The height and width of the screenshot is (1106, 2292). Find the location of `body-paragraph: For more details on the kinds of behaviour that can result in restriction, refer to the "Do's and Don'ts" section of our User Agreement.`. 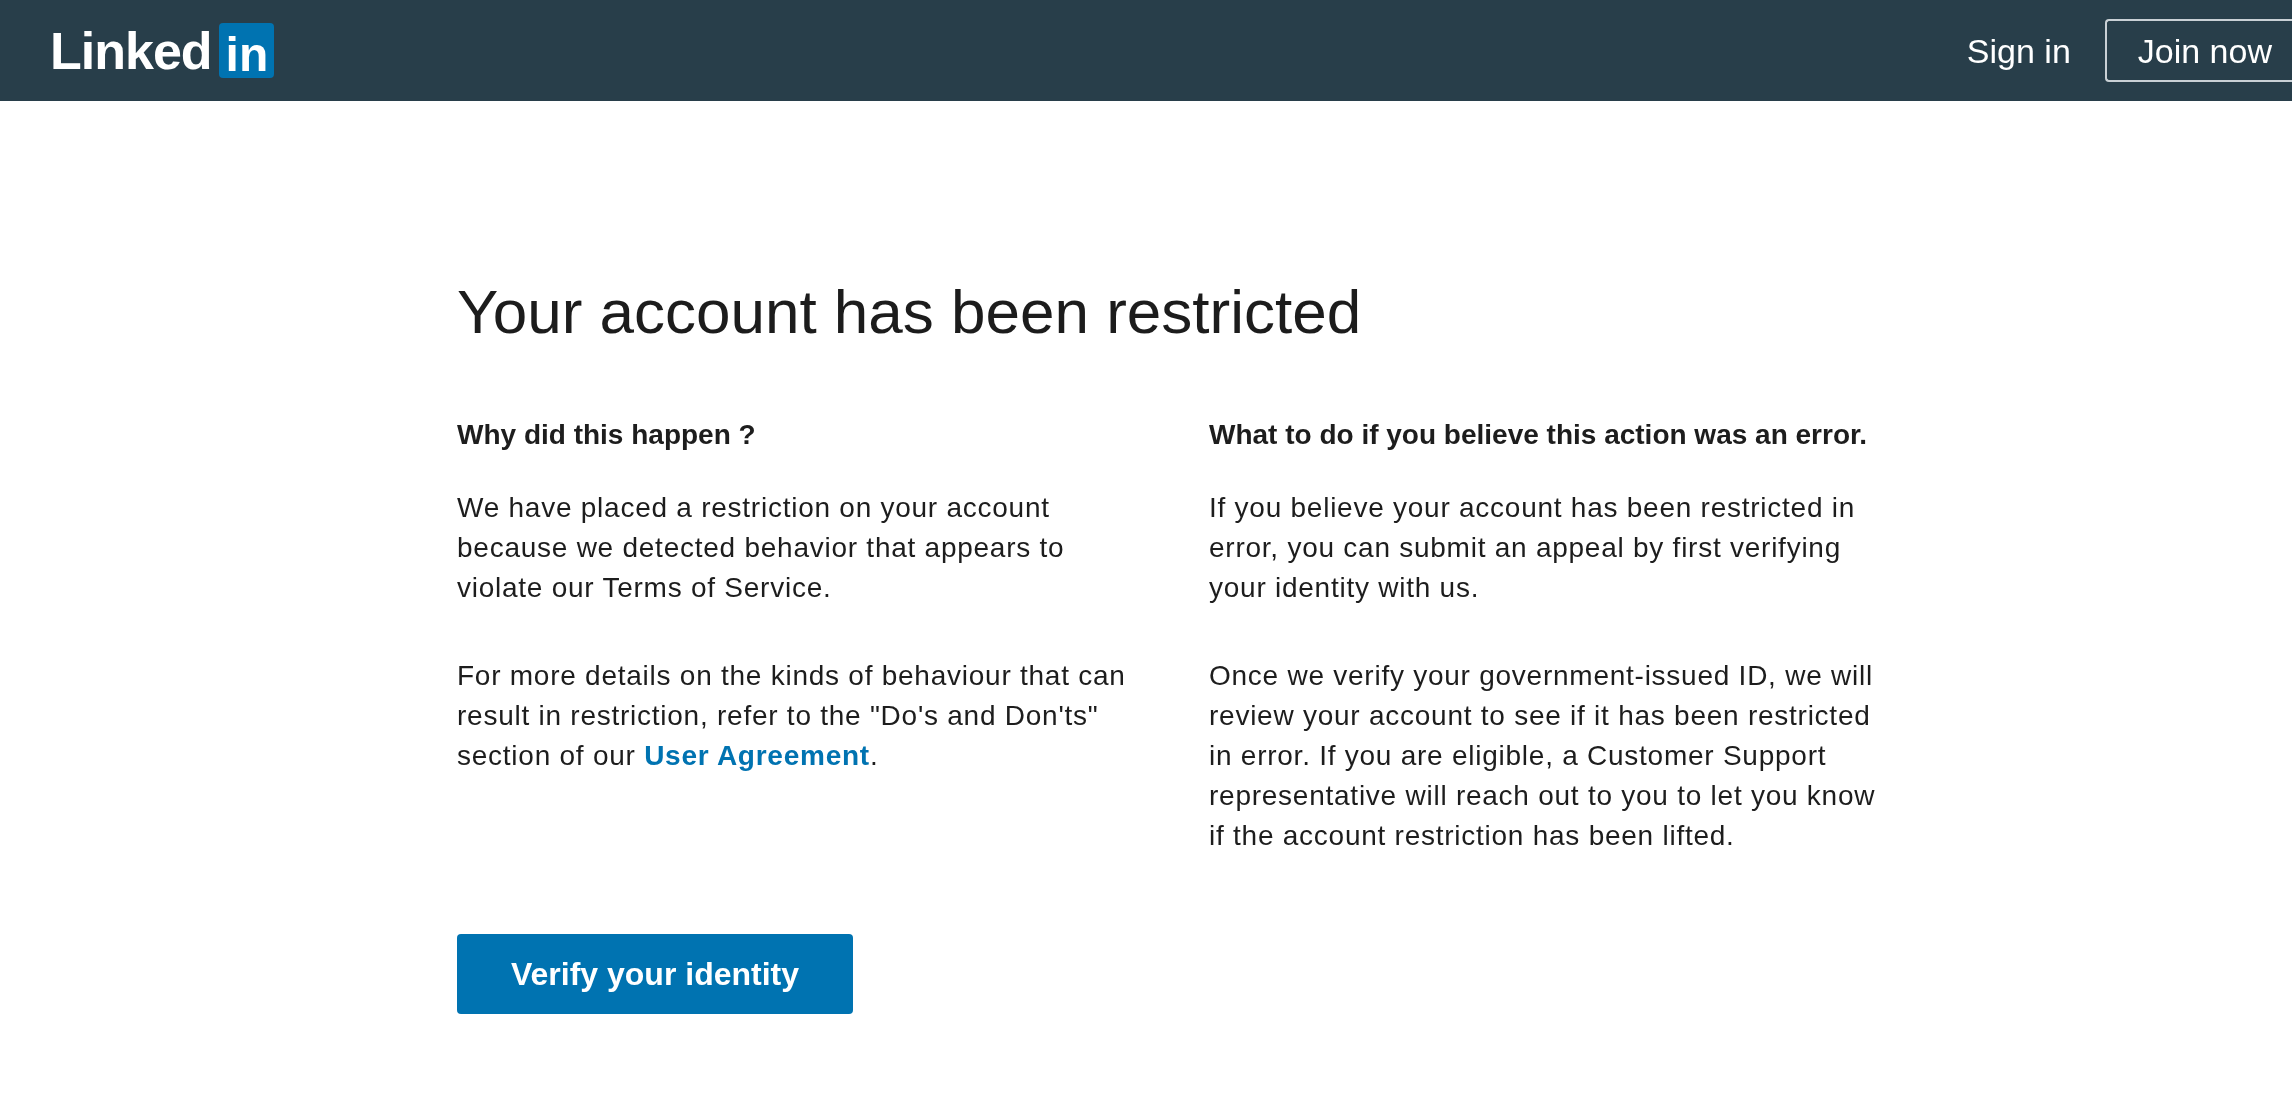

body-paragraph: For more details on the kinds of behaviour that can result in restriction, refer to the "Do's and Don'ts" section of our User Agreement. is located at coordinates (792, 716).